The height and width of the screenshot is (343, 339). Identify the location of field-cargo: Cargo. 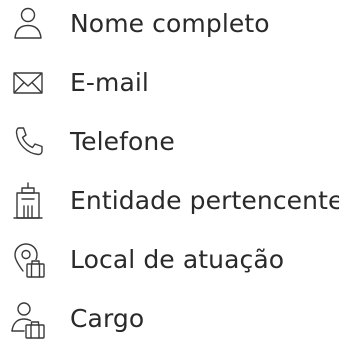
(169, 319).